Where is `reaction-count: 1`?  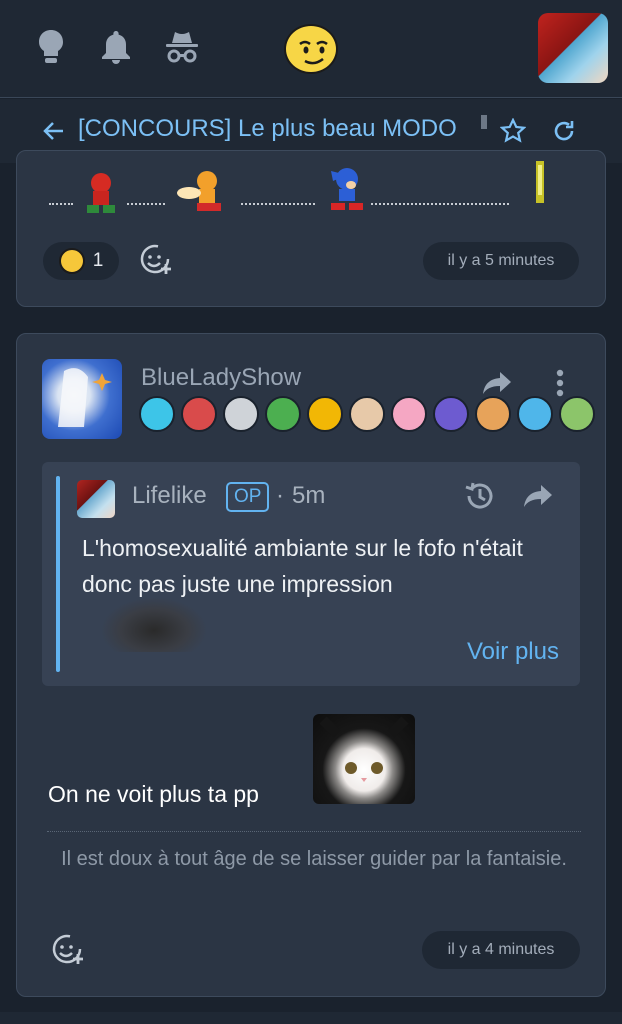 reaction-count: 1 is located at coordinates (98, 260).